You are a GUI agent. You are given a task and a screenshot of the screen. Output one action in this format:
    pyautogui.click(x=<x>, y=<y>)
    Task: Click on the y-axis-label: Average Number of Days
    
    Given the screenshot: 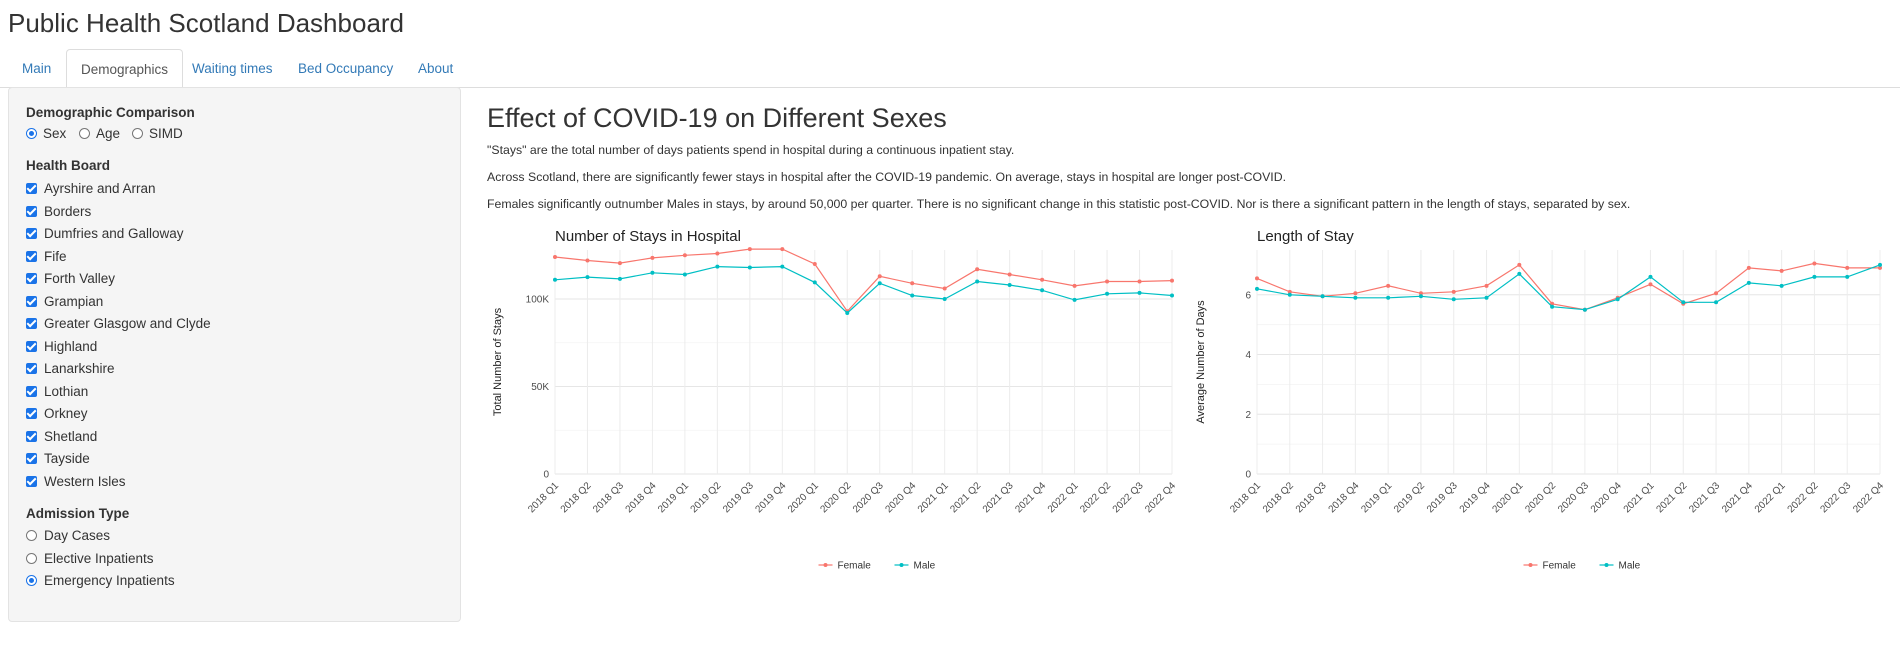 What is the action you would take?
    pyautogui.click(x=1201, y=362)
    